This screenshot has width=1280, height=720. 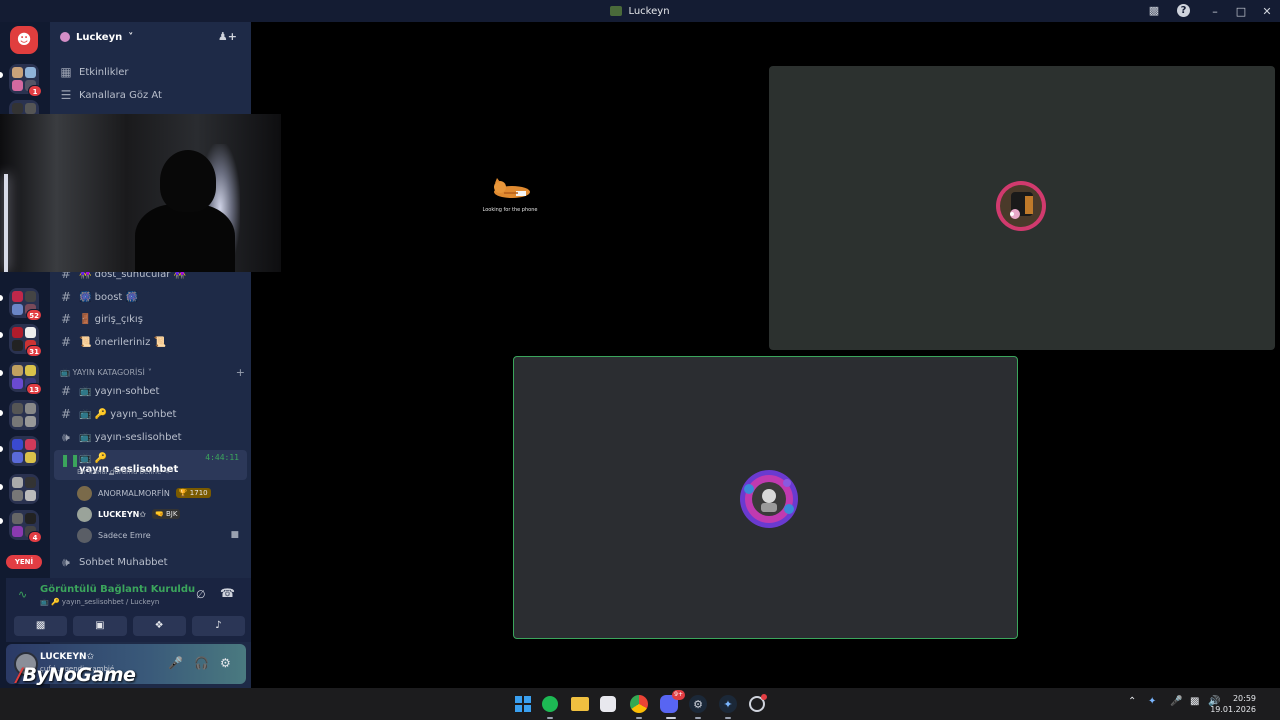 I want to click on invite-people-icon: ♟+, so click(x=227, y=36).